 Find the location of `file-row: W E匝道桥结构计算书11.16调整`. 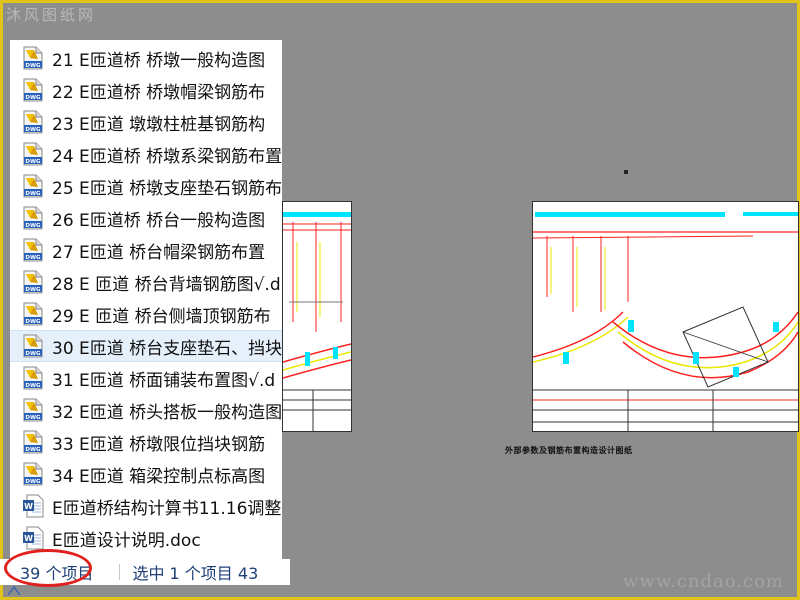

file-row: W E匝道桥结构计算书11.16调整 is located at coordinates (146, 506).